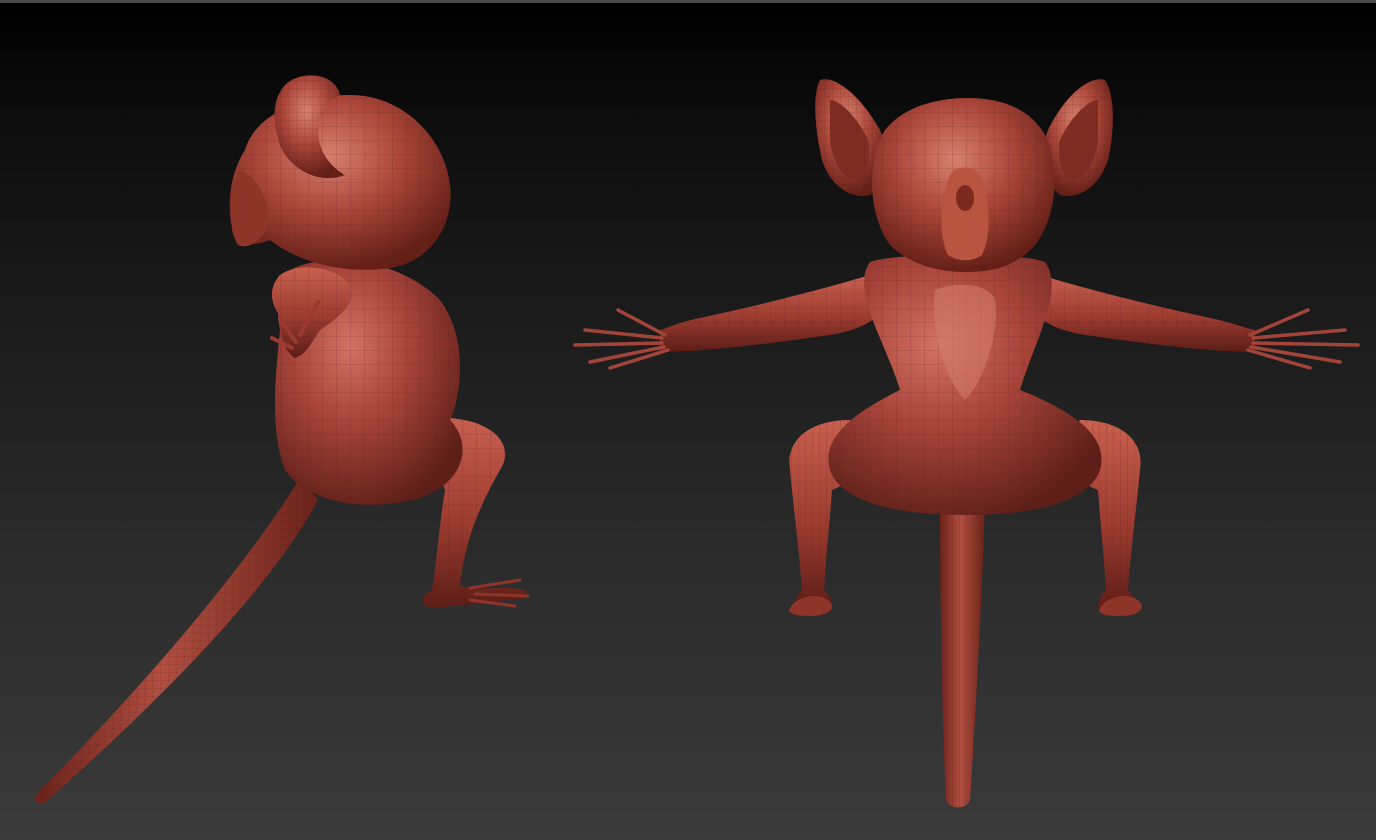  I want to click on front-left-arm, so click(731, 322).